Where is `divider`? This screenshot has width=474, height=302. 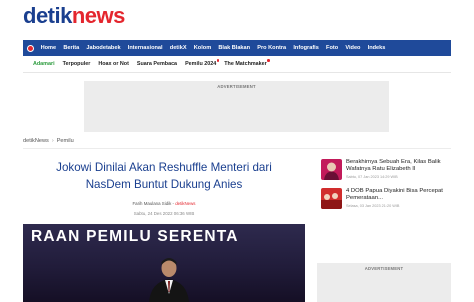
divider is located at coordinates (237, 148).